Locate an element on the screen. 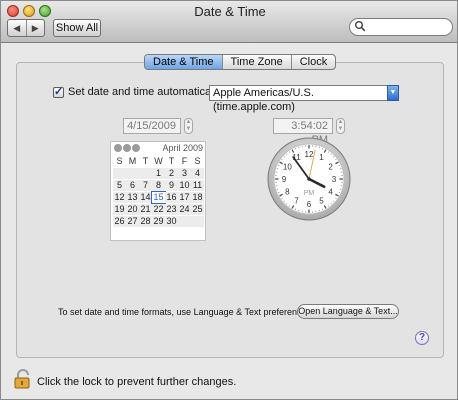  titlebar: Date & Time ◀ ▶ Show All is located at coordinates (229, 22).